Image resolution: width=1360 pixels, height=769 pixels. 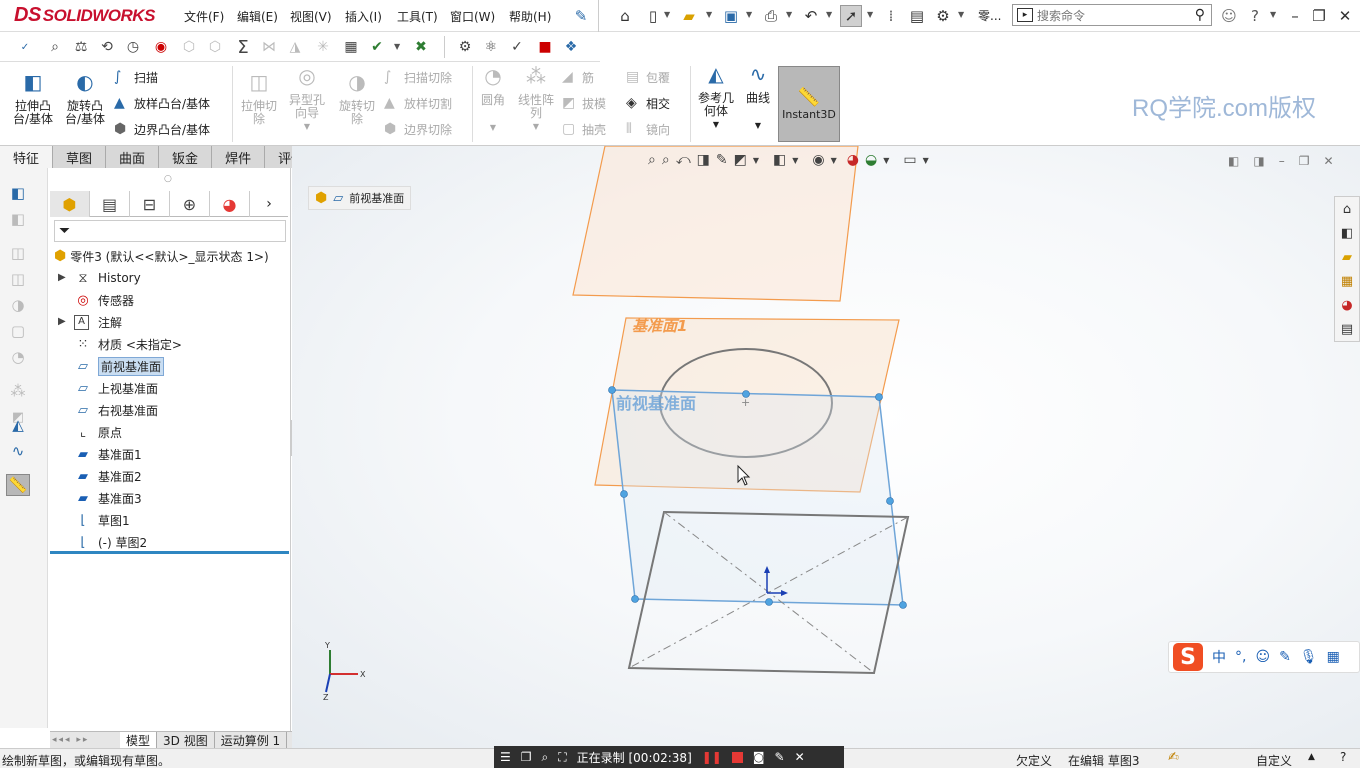 I want to click on tree-node-history: ⧖ History, so click(x=107, y=278).